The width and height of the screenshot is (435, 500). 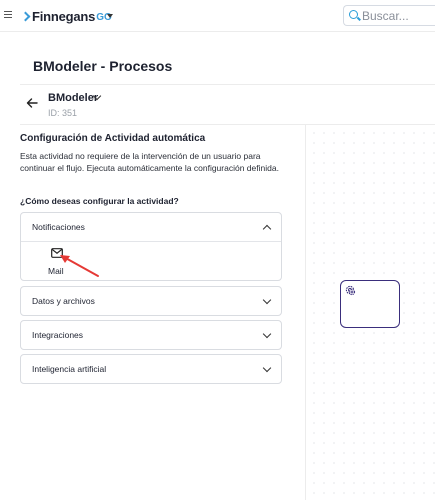 I want to click on accordion-header-notificaciones: Notificaciones, so click(x=151, y=227).